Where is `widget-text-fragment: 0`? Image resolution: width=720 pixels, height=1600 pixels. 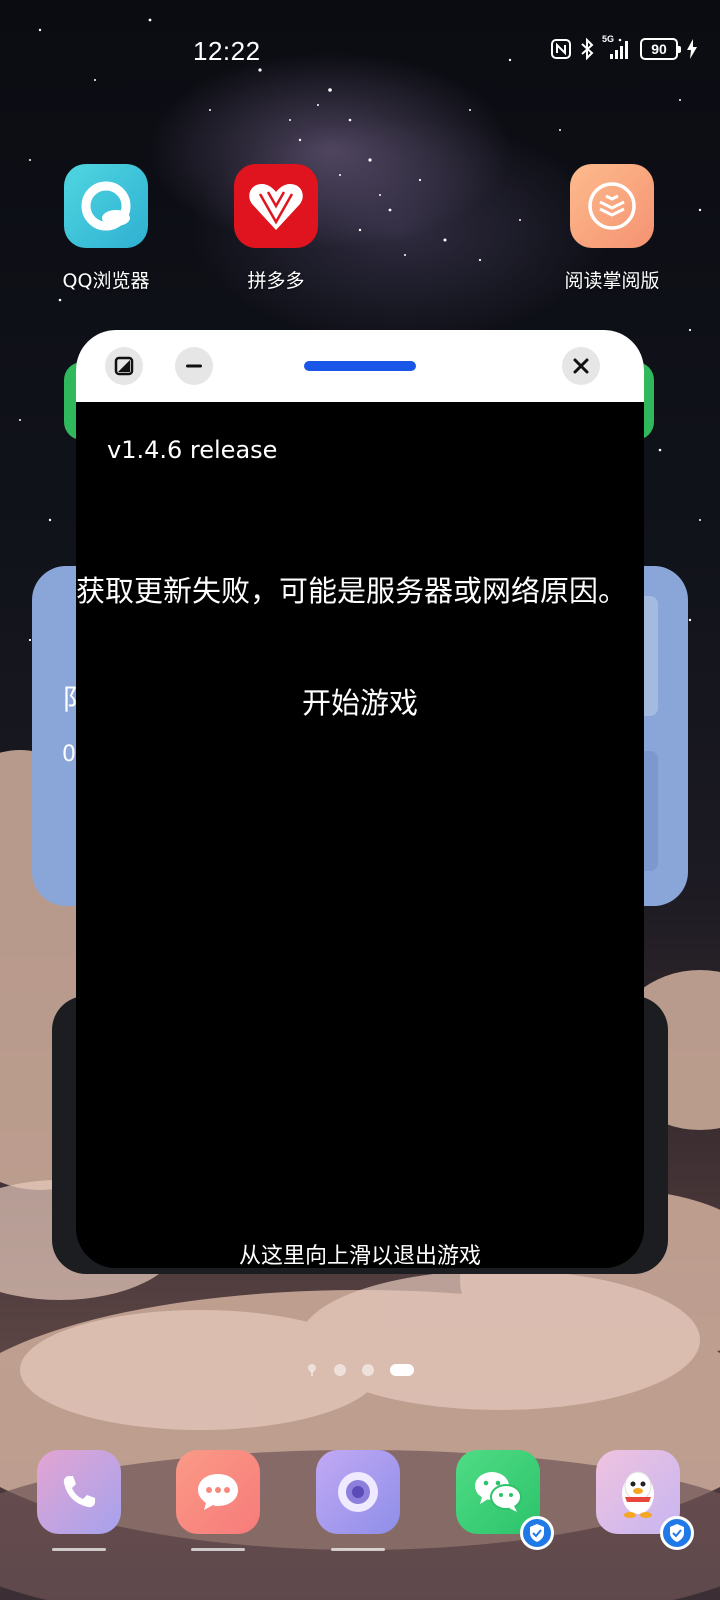 widget-text-fragment: 0 is located at coordinates (69, 754).